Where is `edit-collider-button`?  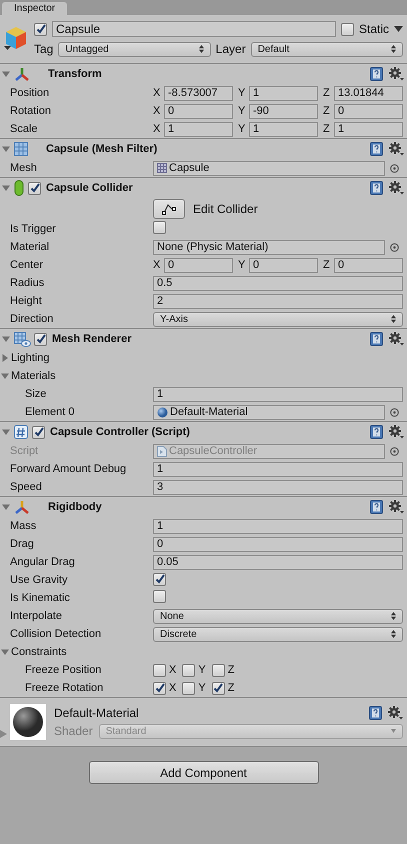 edit-collider-button is located at coordinates (169, 209).